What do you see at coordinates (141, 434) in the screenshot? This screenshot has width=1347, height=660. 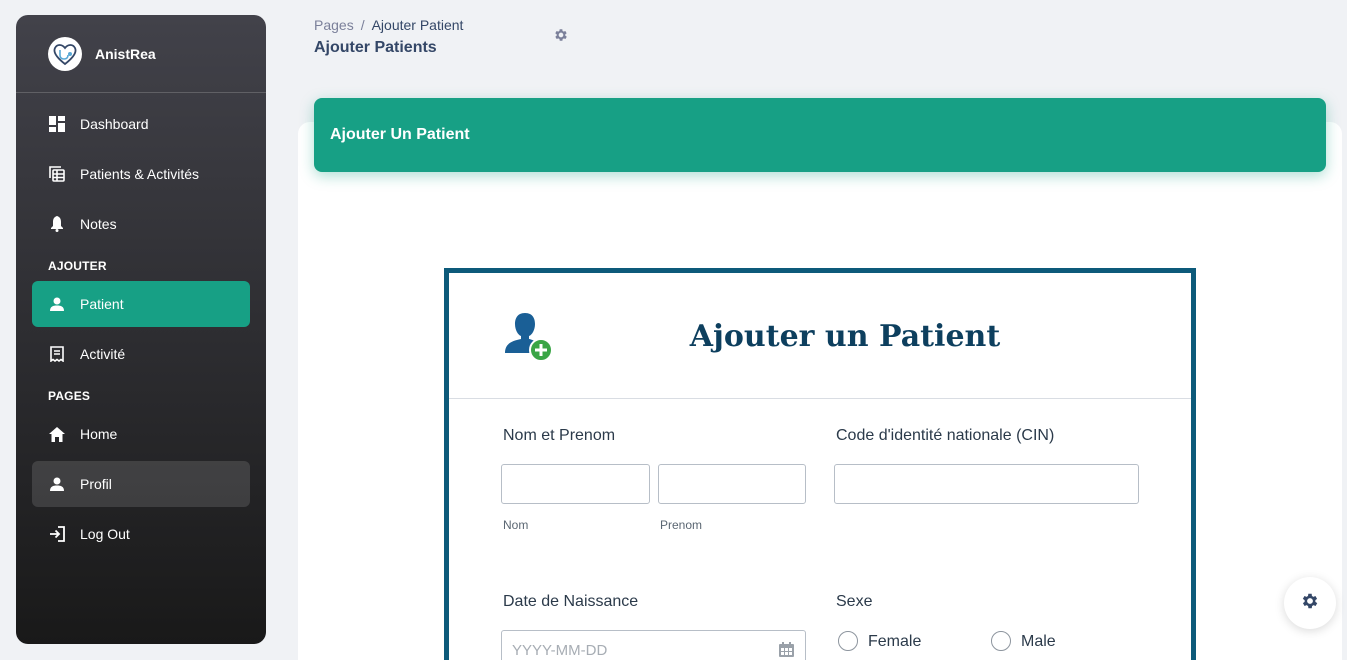 I see `sidebar-item-home: Home` at bounding box center [141, 434].